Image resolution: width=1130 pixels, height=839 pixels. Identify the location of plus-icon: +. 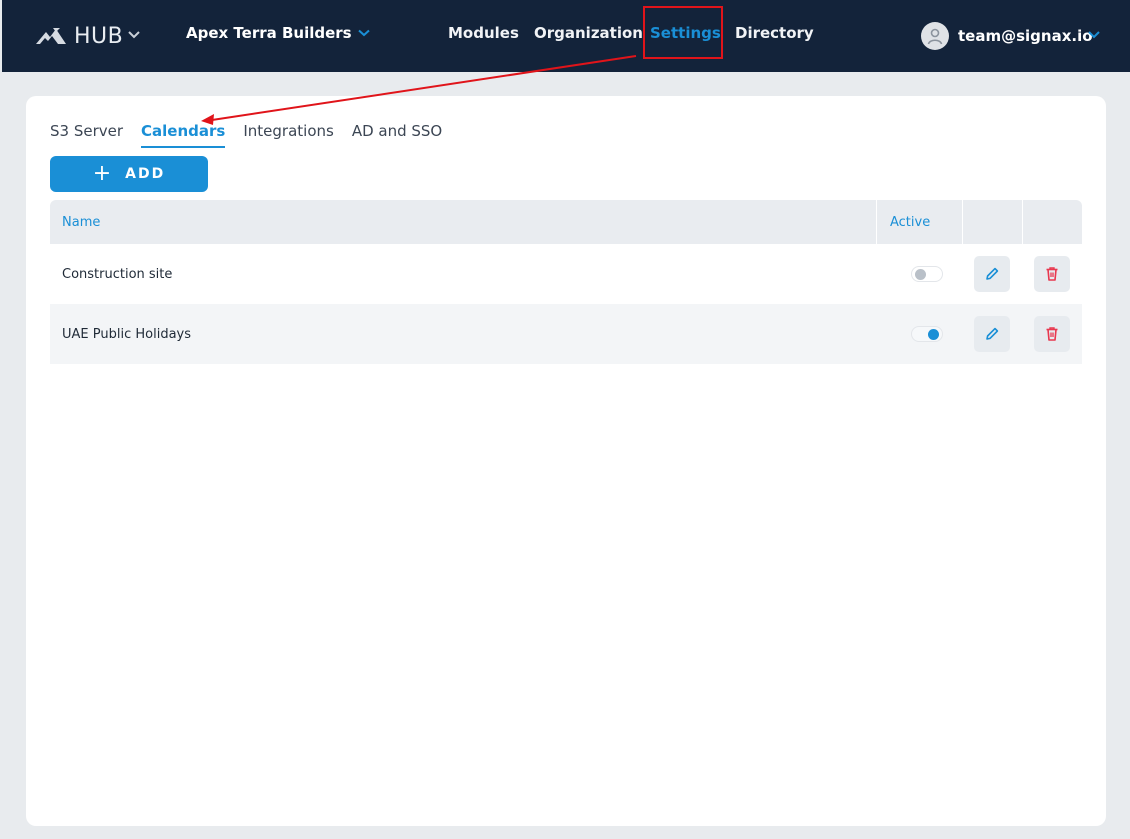
(103, 173).